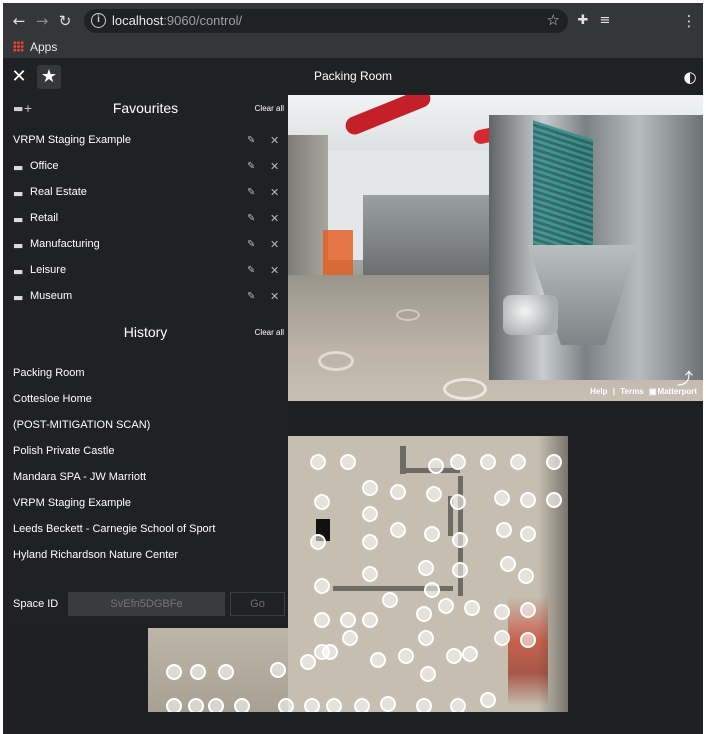 The height and width of the screenshot is (734, 706). I want to click on history-item: Cottesloe Home, so click(52, 404).